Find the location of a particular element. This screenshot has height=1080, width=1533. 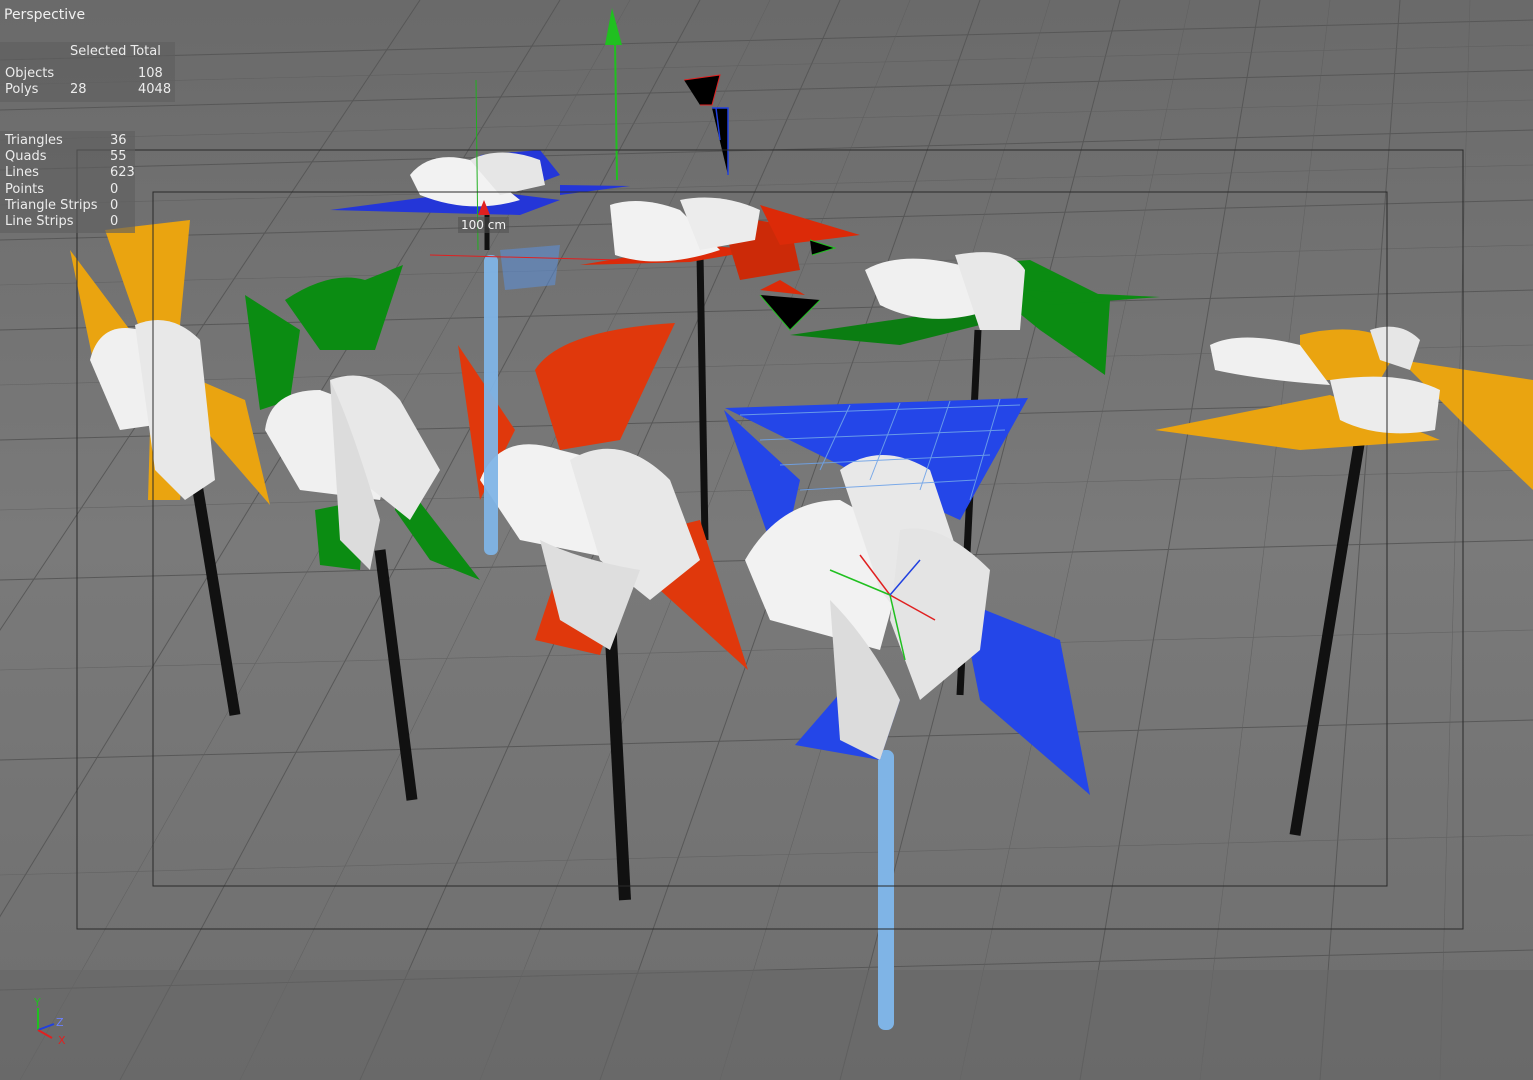

prim-row-value: 36 is located at coordinates (118, 140).